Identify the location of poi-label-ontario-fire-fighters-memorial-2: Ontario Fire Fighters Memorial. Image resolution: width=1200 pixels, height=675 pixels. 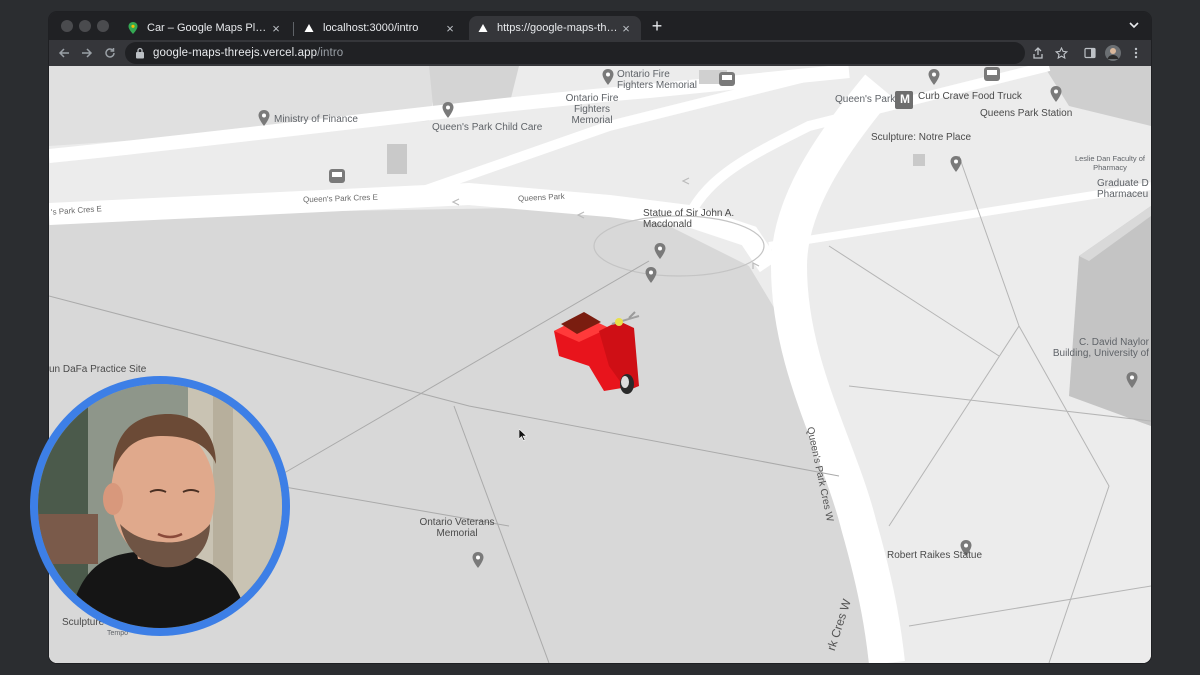
(592, 109).